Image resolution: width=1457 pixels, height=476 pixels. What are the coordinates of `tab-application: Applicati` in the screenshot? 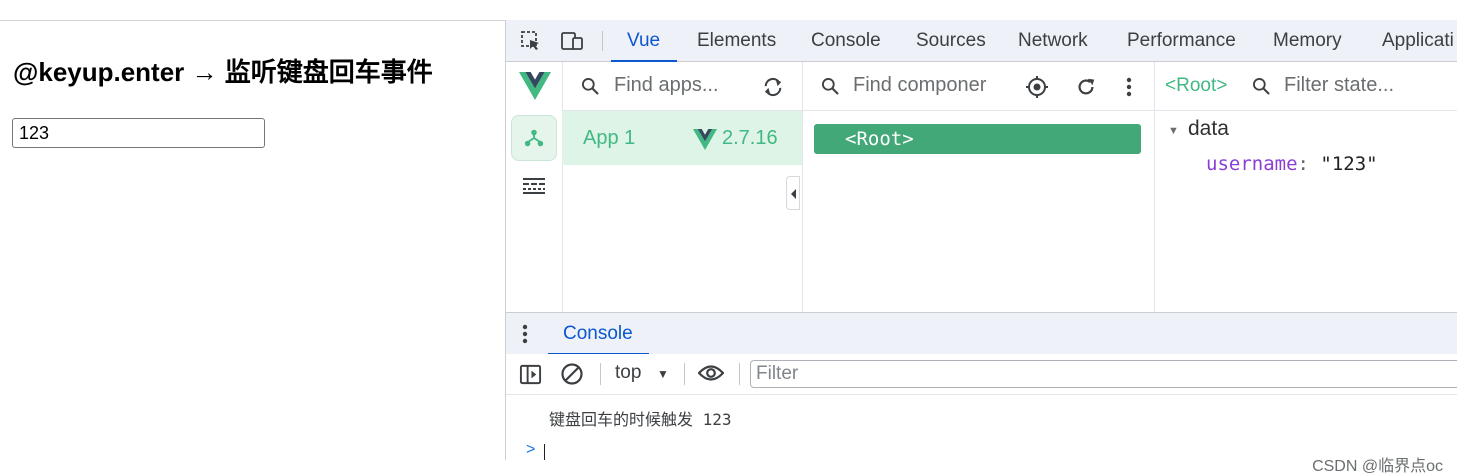 It's located at (1418, 40).